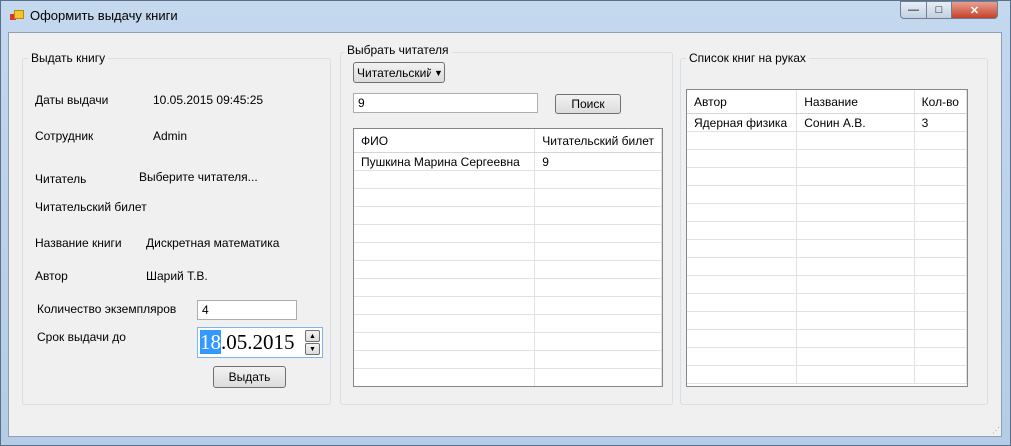 Image resolution: width=1011 pixels, height=446 pixels. Describe the element at coordinates (940, 122) in the screenshot. I see `cell-count: 3` at that location.